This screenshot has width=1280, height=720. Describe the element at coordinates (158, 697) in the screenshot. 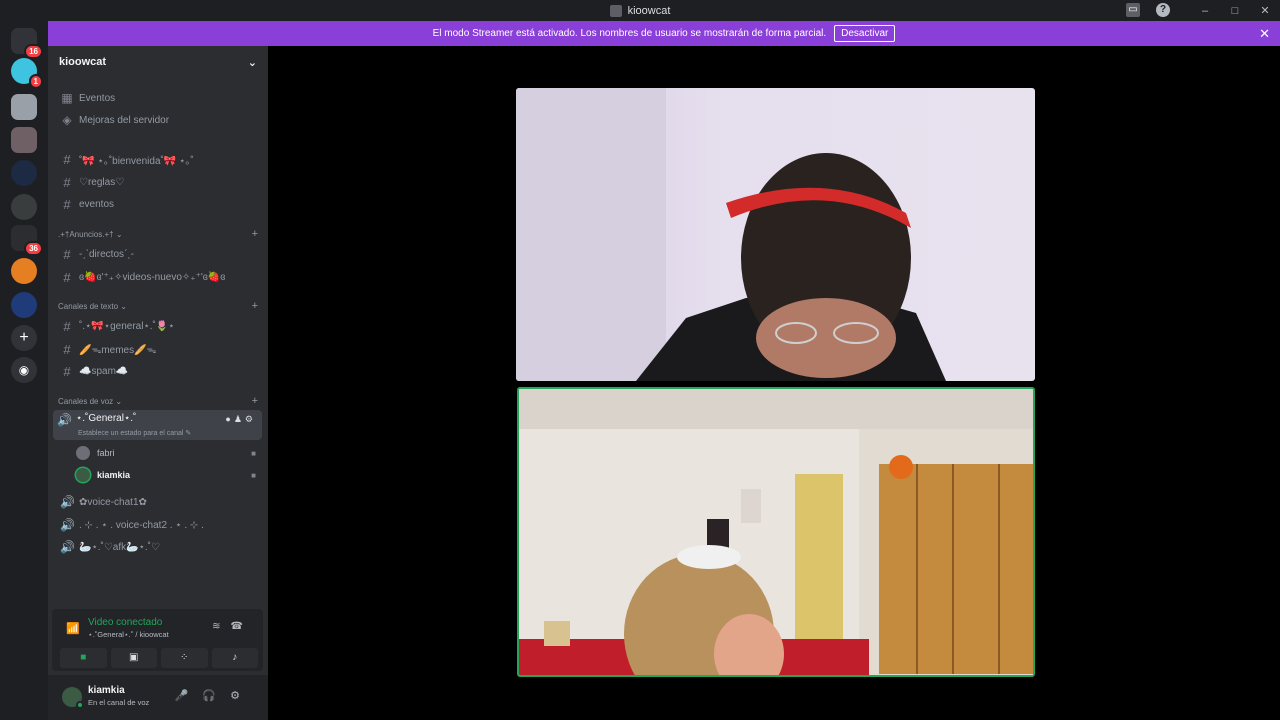

I see `user-panel: kiamkia En el canal de voz 🎤🎧⚙` at that location.